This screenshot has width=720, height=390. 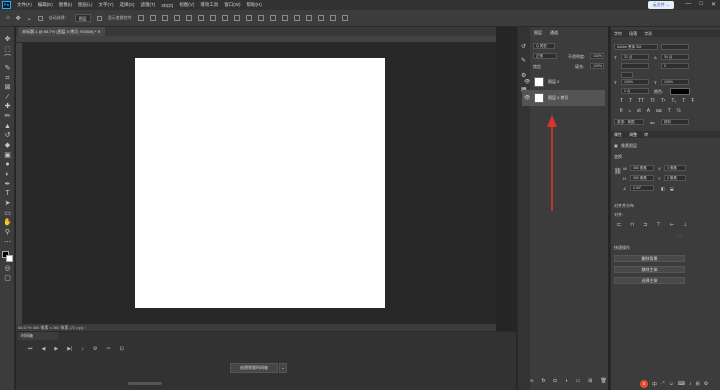 What do you see at coordinates (544, 46) in the screenshot?
I see `layer-kind-filter: Q 类型` at bounding box center [544, 46].